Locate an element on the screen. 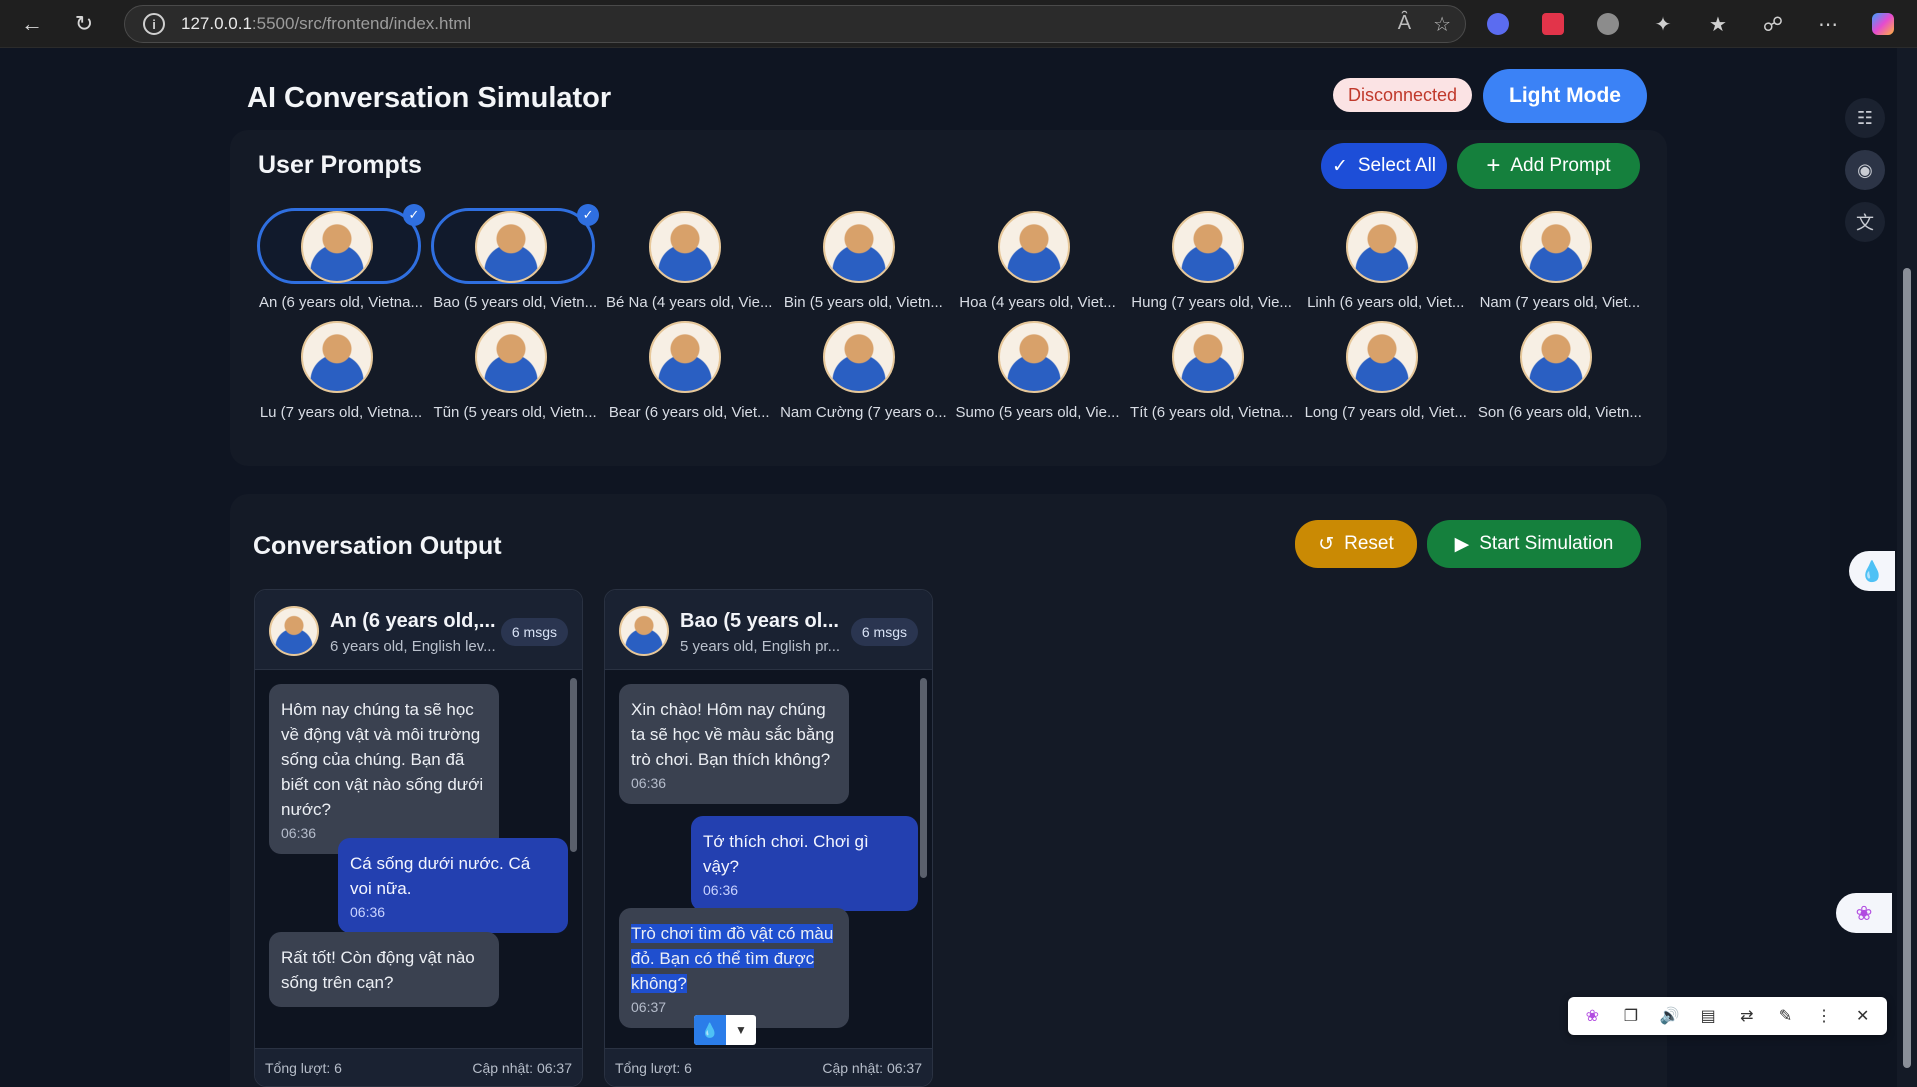 The height and width of the screenshot is (1087, 1917). start-simulation-button: ▶ Start Simulation is located at coordinates (1534, 544).